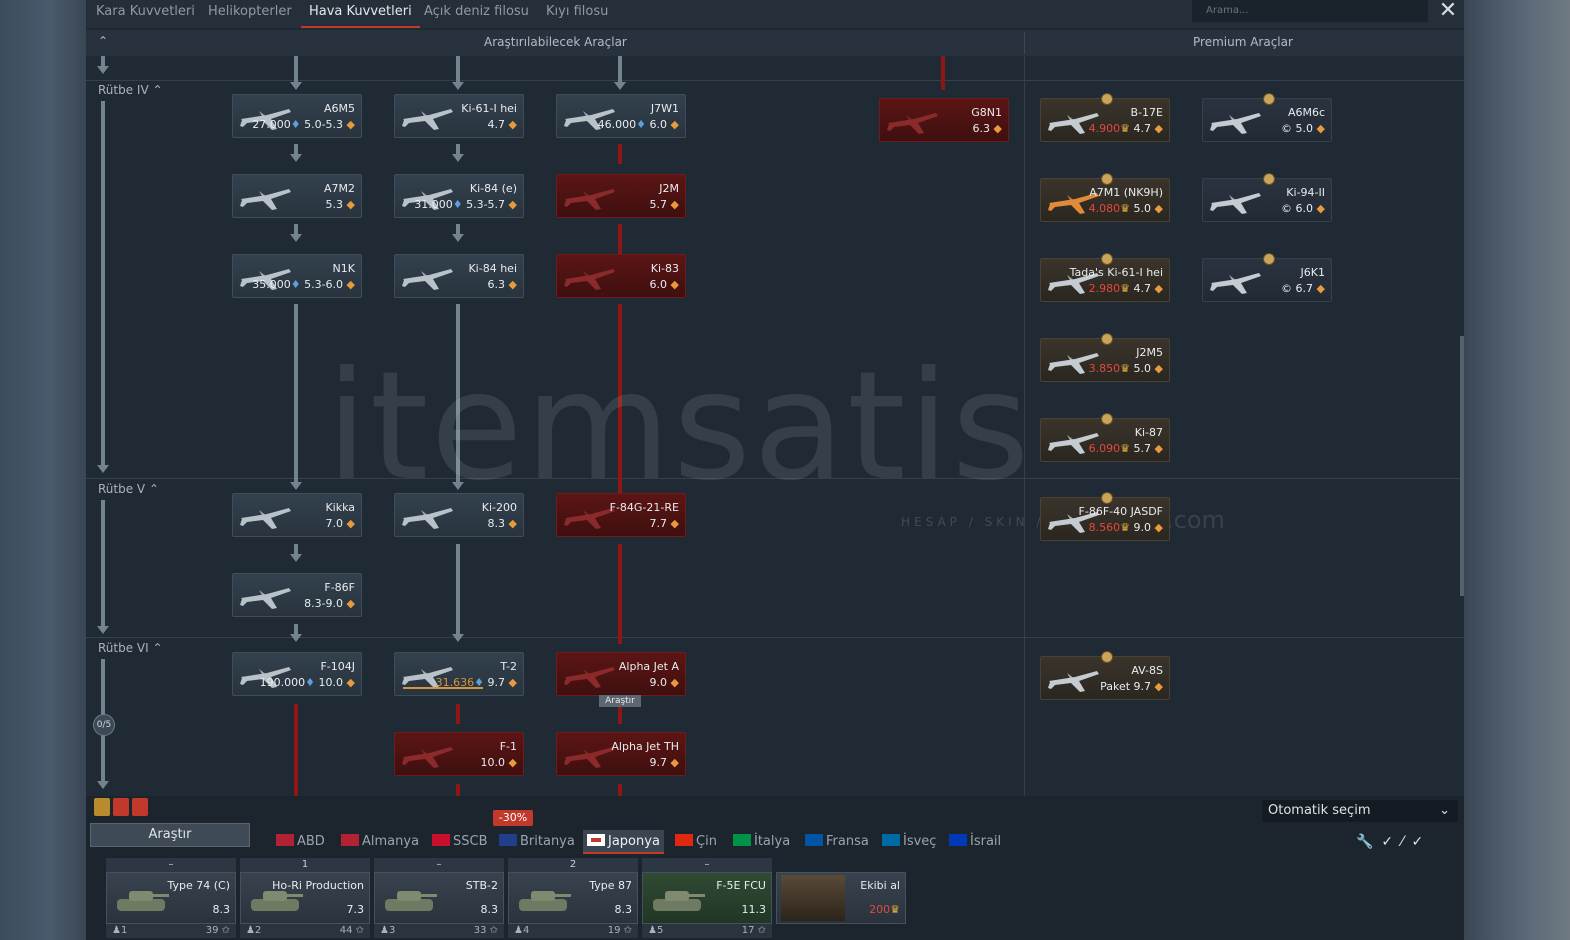 The image size is (1570, 940). What do you see at coordinates (1125, 128) in the screenshot?
I see `vehicle-br: 4.900♛ 4.7 ◆` at bounding box center [1125, 128].